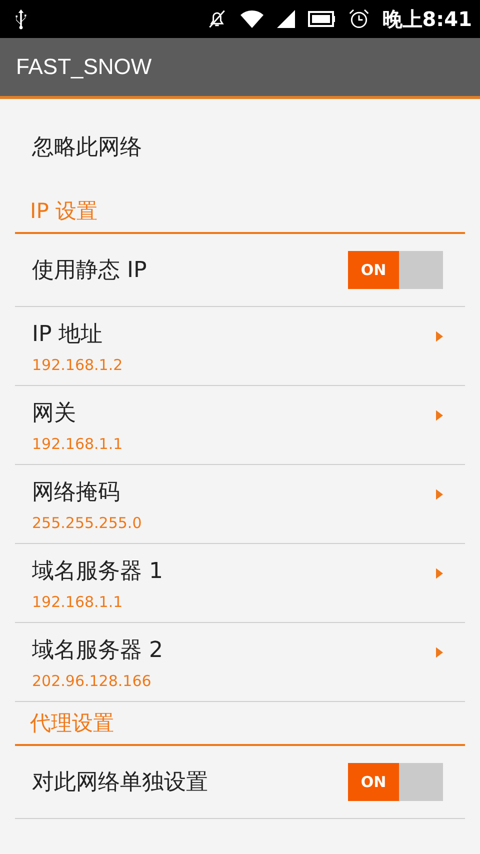 The width and height of the screenshot is (480, 854). I want to click on setting-item: 网络掩码 255.255.255.0, so click(240, 504).